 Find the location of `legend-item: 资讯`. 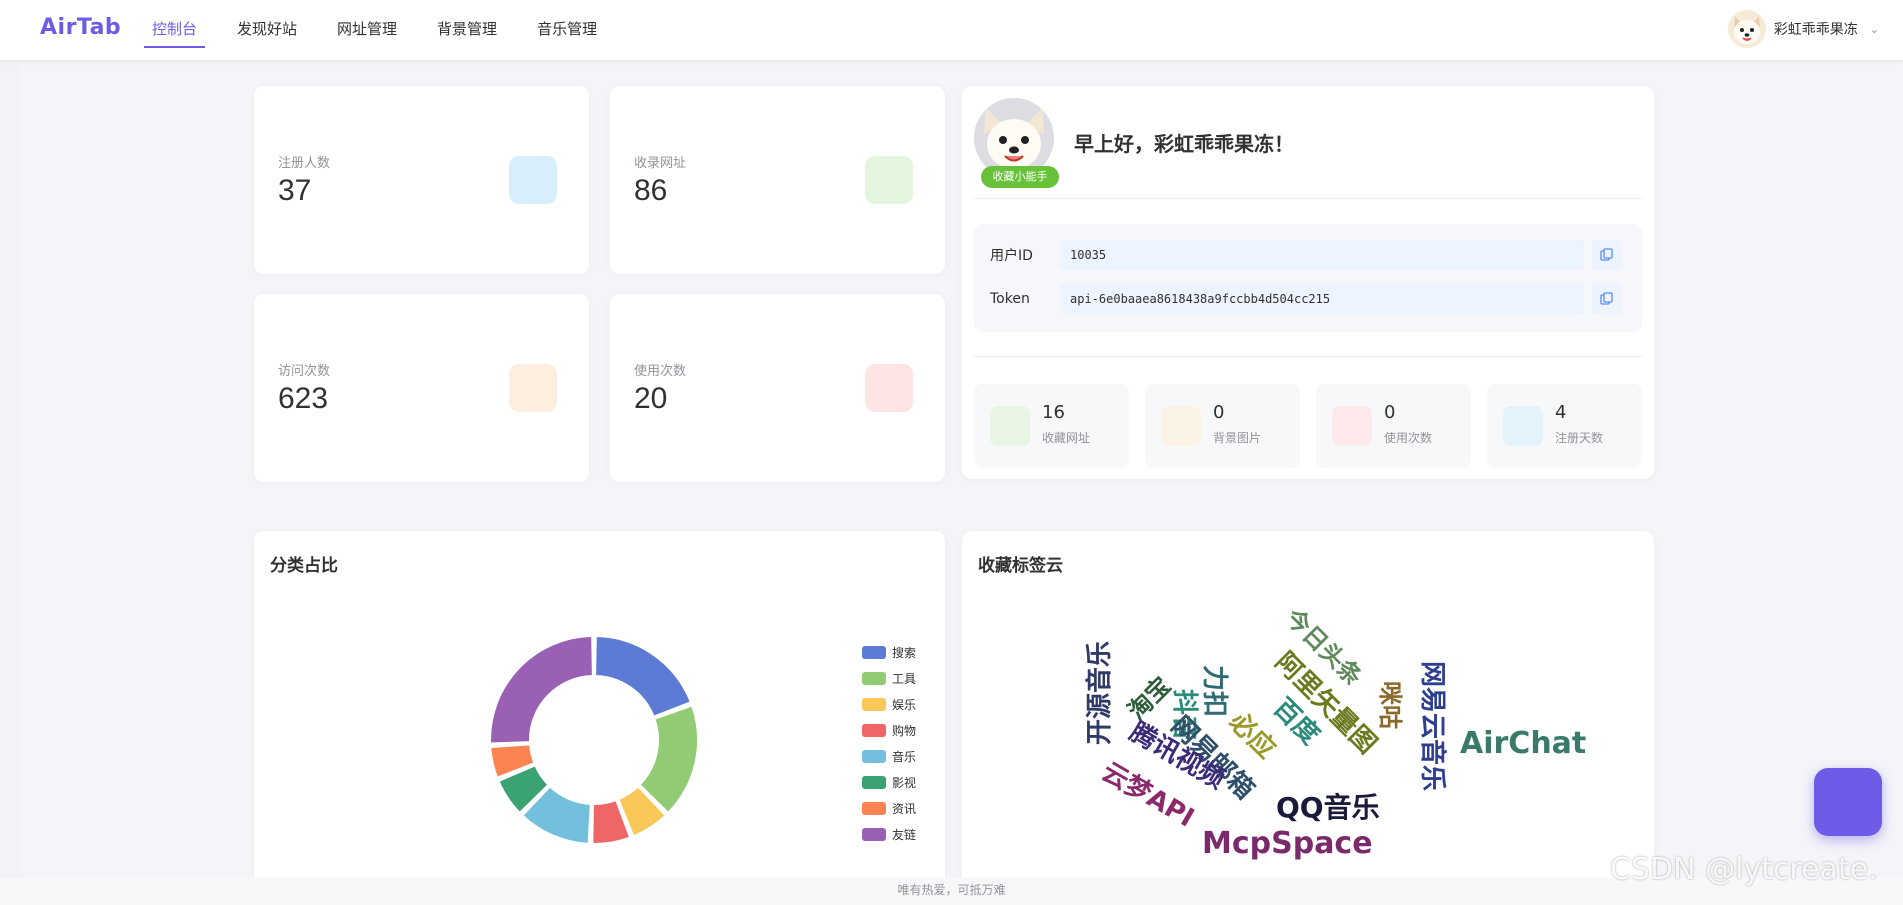

legend-item: 资讯 is located at coordinates (889, 808).